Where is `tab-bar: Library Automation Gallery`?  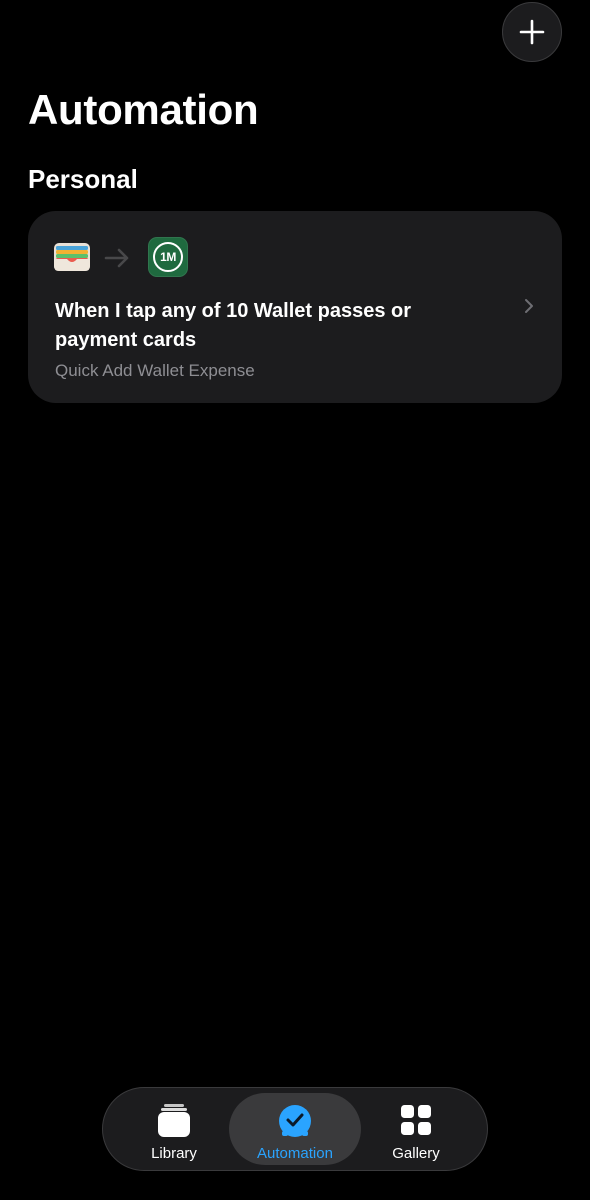
tab-bar: Library Automation Gallery is located at coordinates (295, 1129).